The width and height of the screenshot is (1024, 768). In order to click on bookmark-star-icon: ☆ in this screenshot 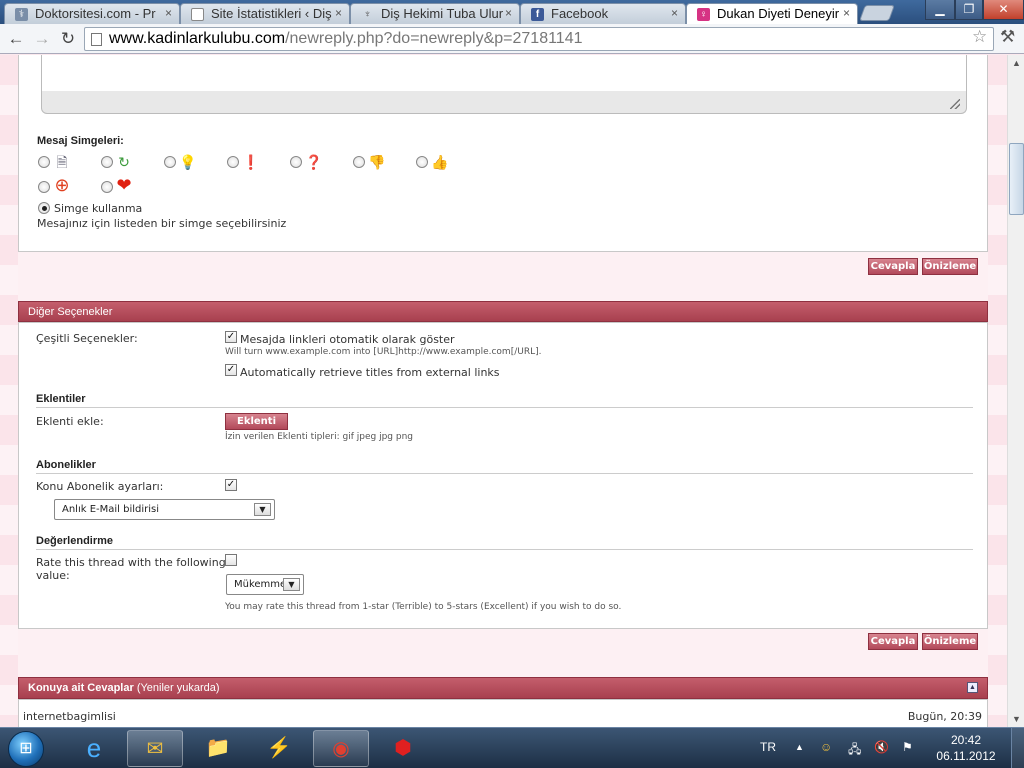, I will do `click(979, 37)`.